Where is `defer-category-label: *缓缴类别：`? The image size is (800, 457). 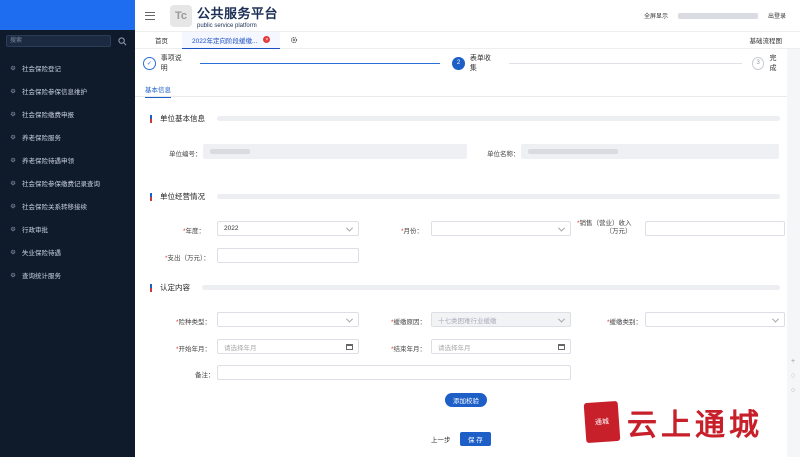 defer-category-label: *缓缴类别： is located at coordinates (625, 322).